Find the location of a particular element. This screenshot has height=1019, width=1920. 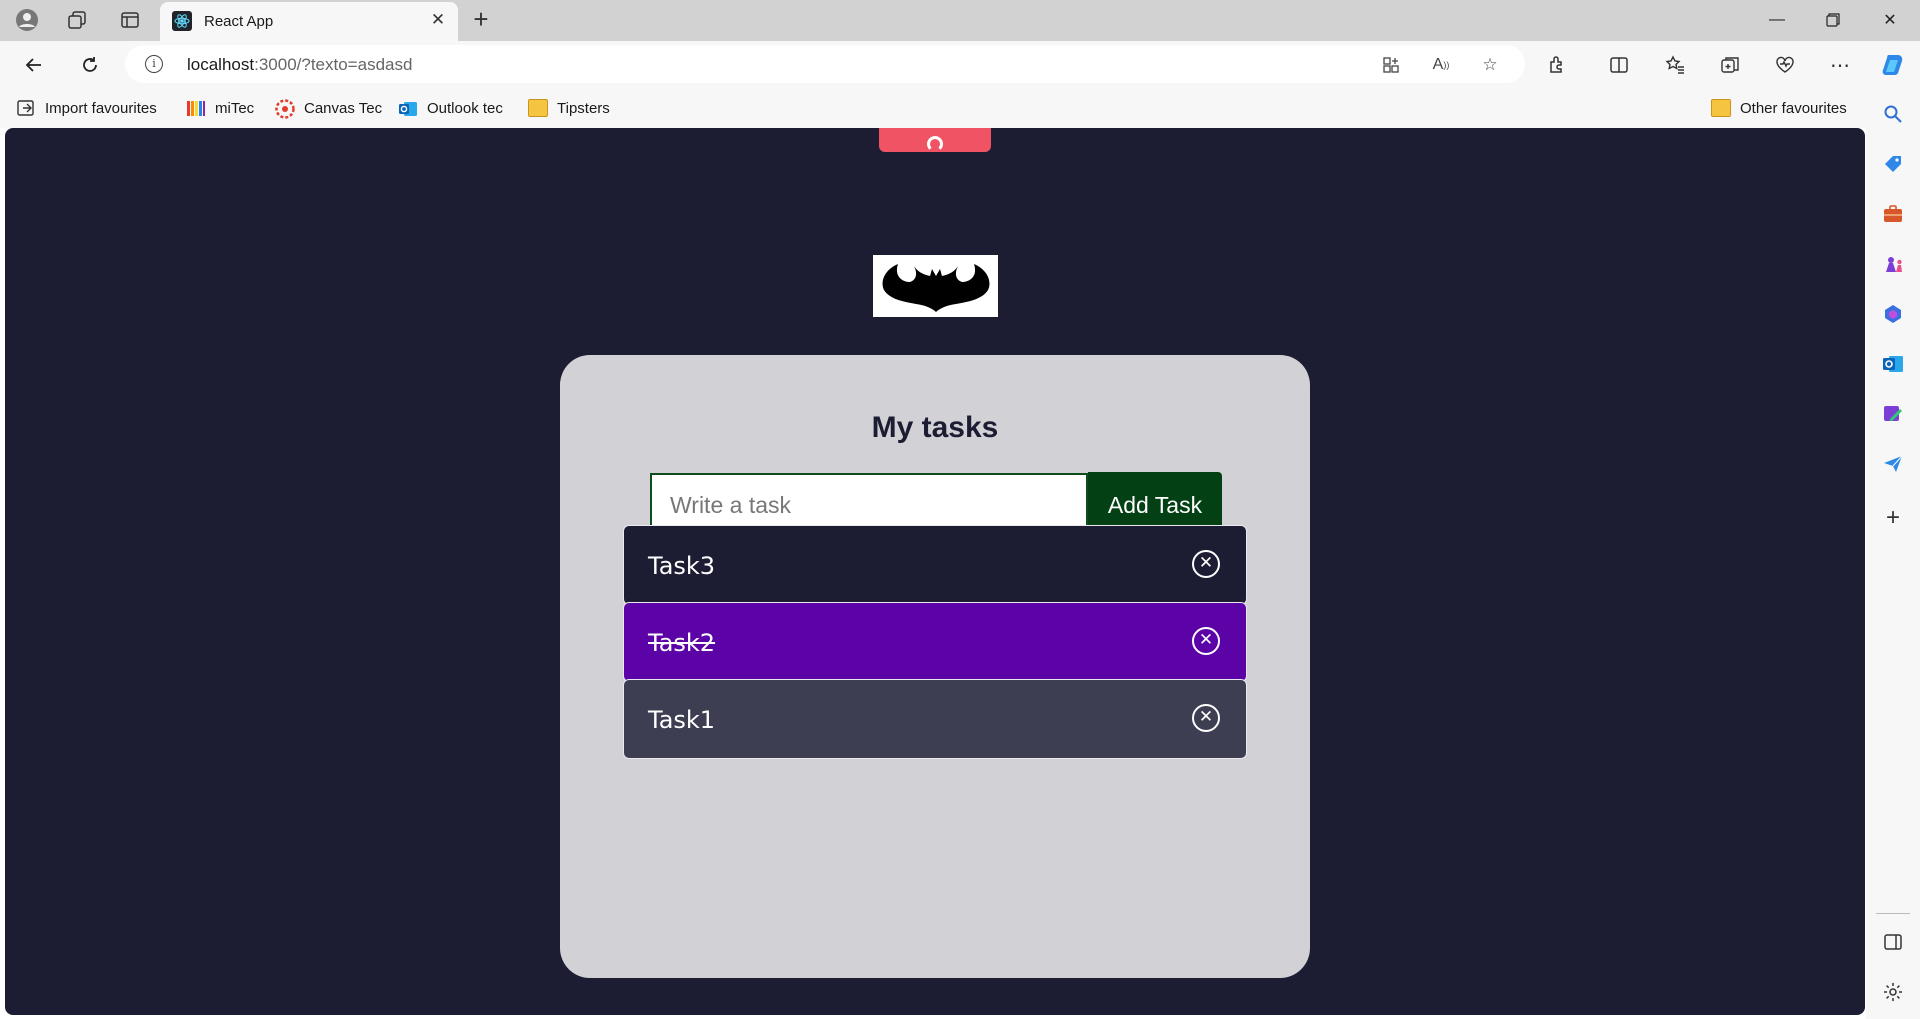

fav-canvas-tec: Canvas Tec is located at coordinates (328, 108).